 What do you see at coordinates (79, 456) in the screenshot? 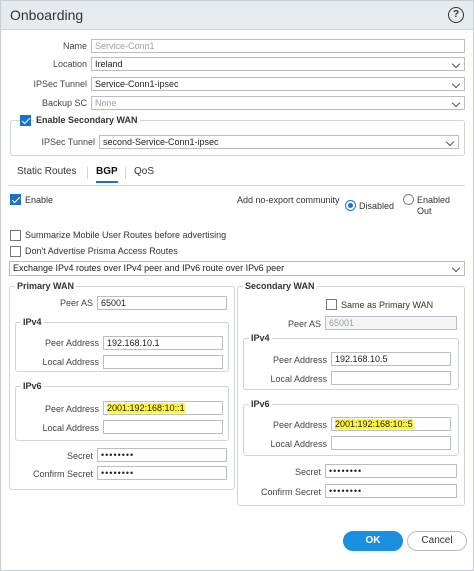
I see `primary-secret-label: Secret` at bounding box center [79, 456].